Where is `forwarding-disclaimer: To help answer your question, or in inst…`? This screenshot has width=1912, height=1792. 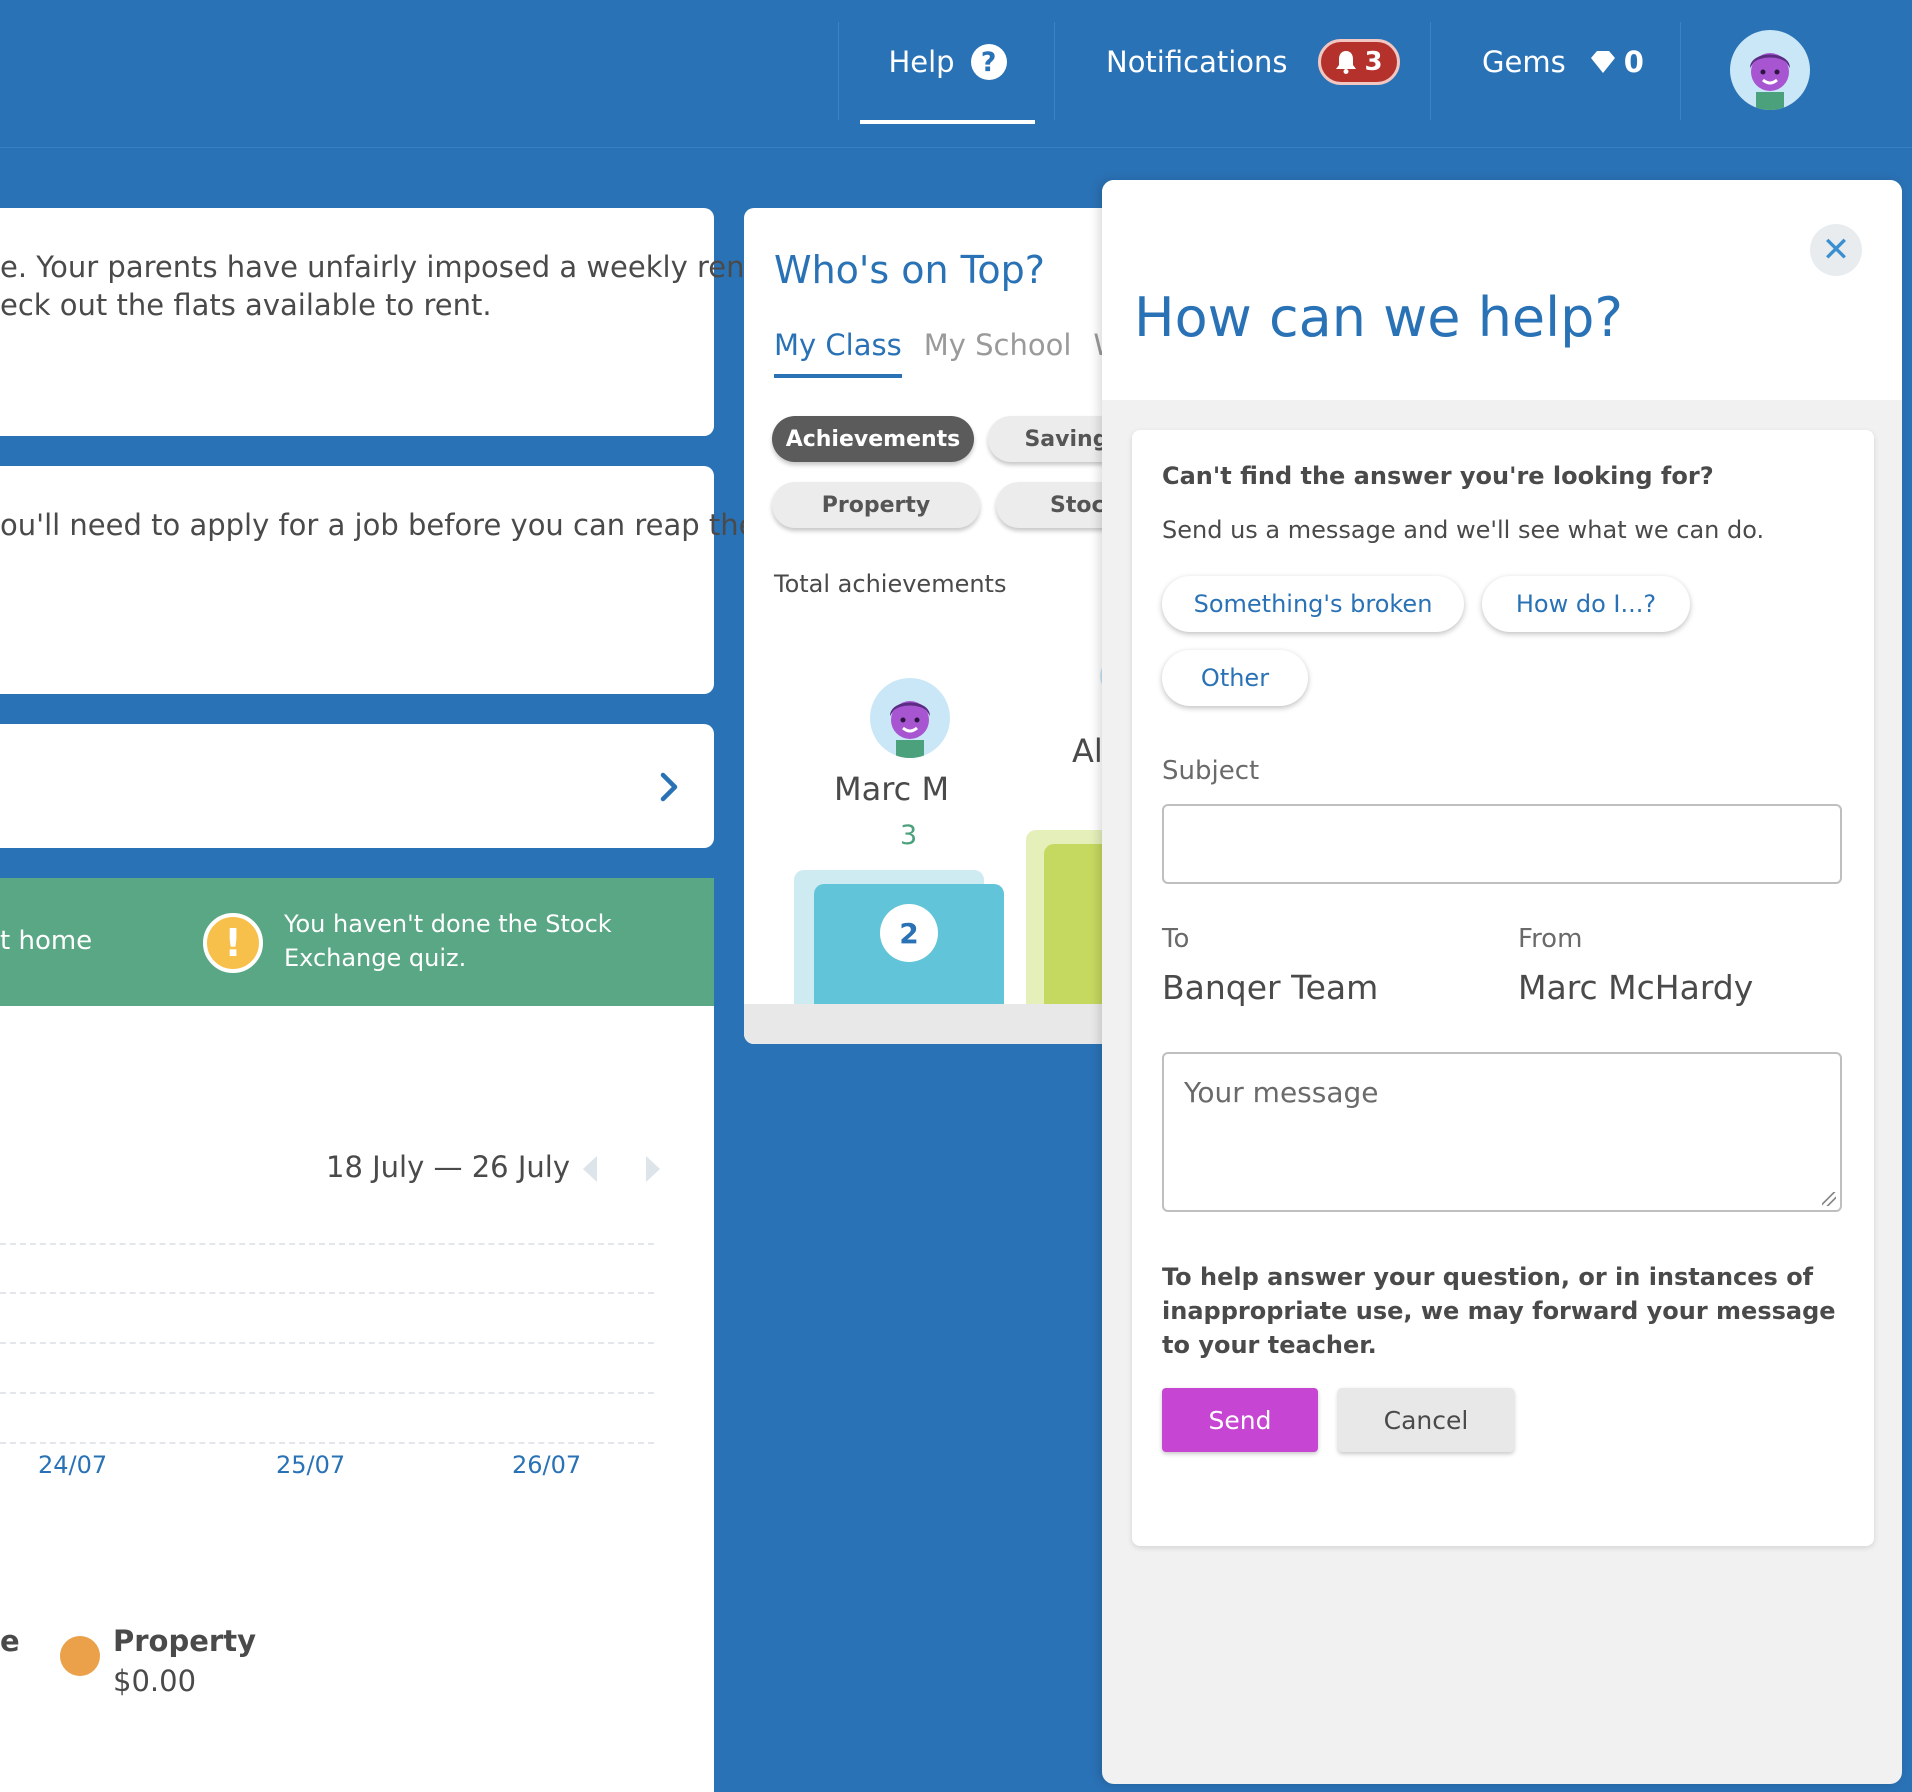
forwarding-disclaimer: To help answer your question, or in inst… is located at coordinates (1499, 1311).